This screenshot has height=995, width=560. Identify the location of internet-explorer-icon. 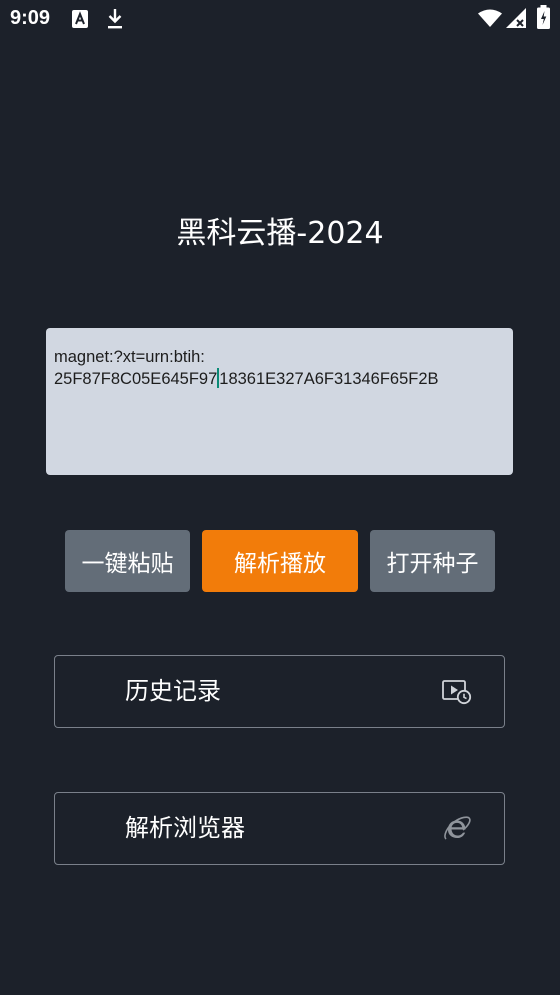
(457, 828).